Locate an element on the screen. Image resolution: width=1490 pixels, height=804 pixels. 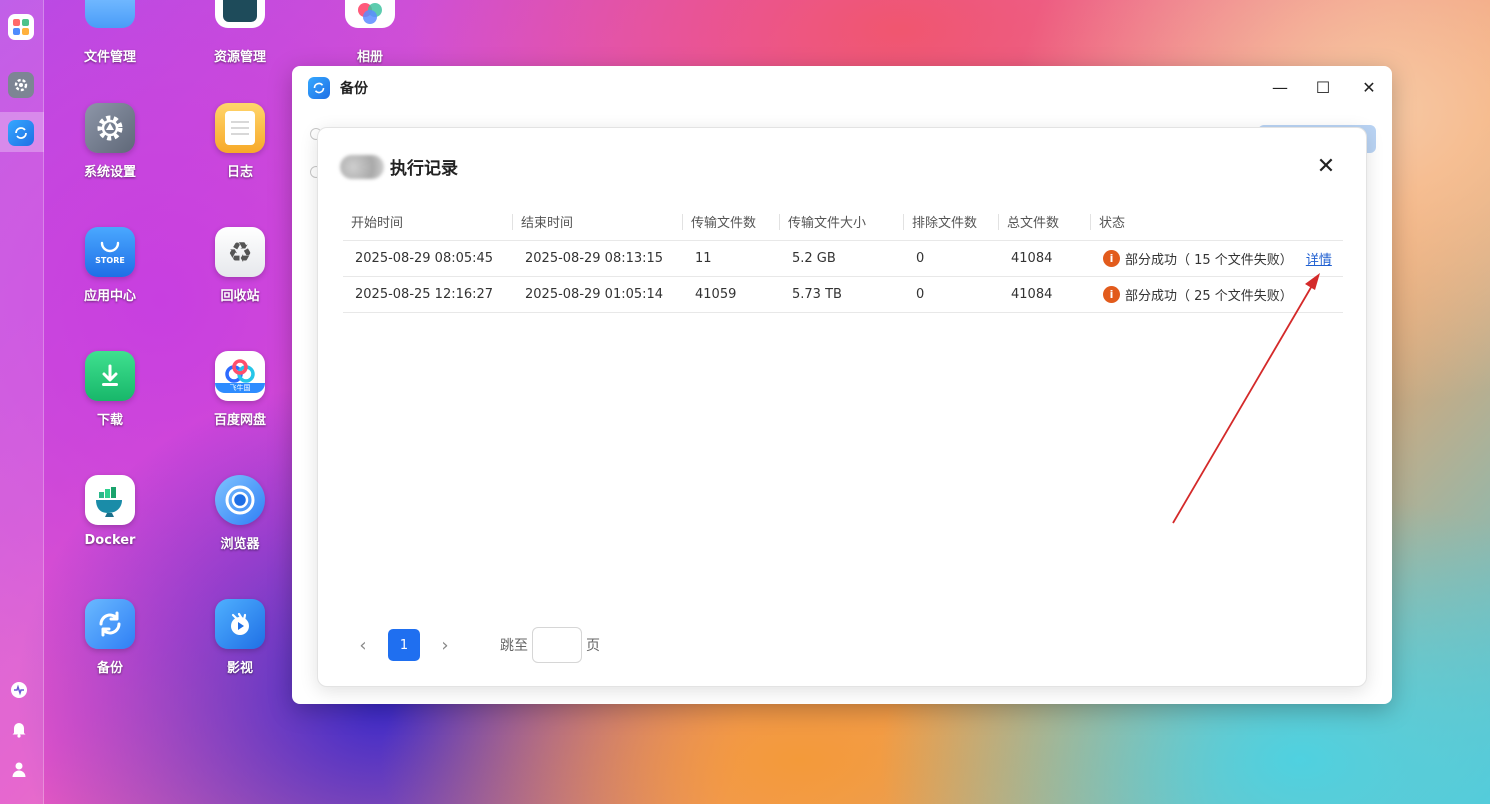
status-cell: i 部分成功（ 25 个文件失败） is located at coordinates (1217, 294).